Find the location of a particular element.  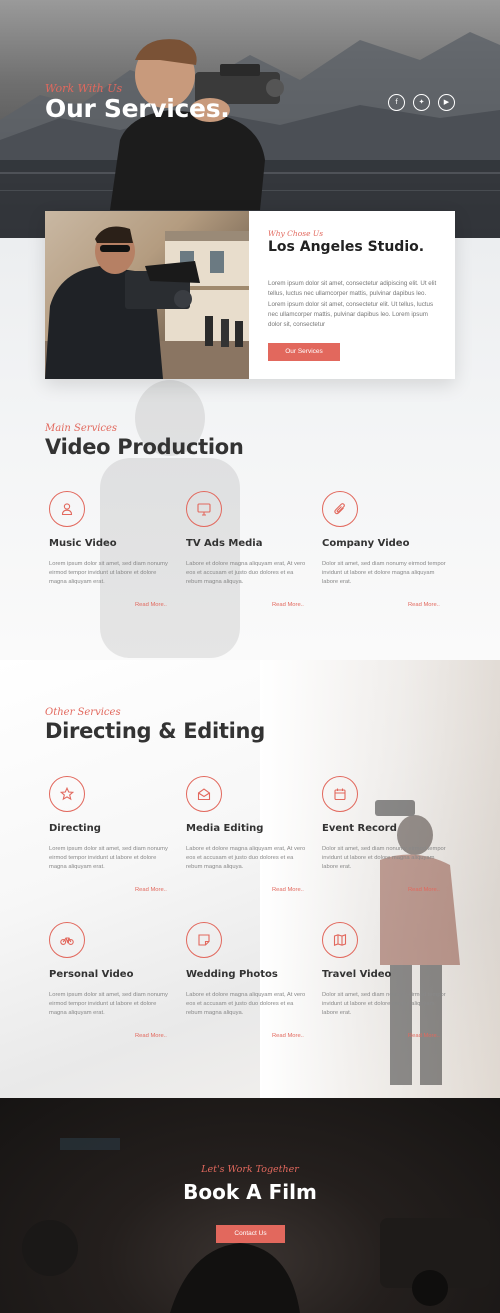

other-services-title: Directing & Editing is located at coordinates (155, 731).